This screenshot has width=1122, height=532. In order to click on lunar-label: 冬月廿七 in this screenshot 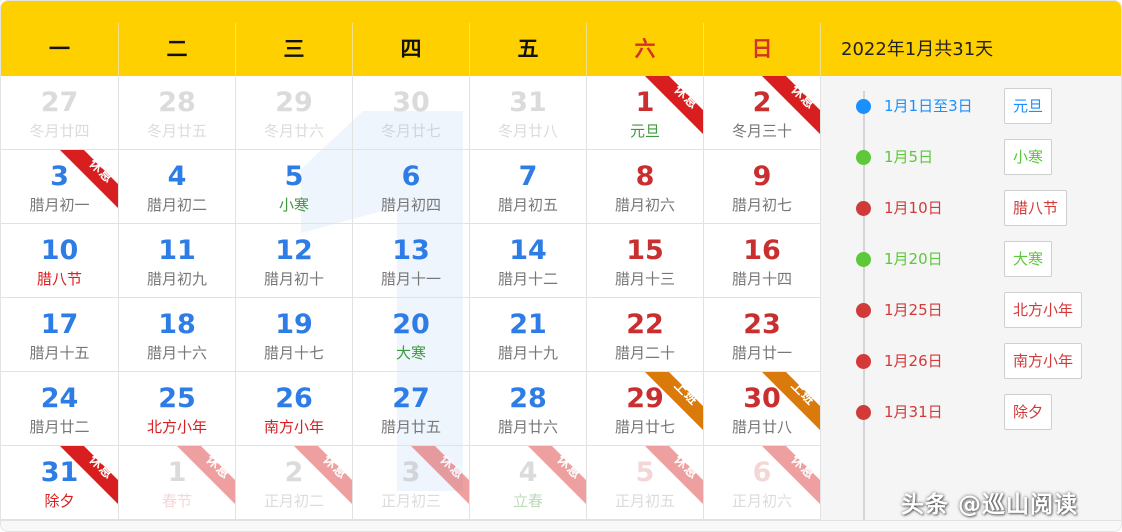, I will do `click(410, 131)`.